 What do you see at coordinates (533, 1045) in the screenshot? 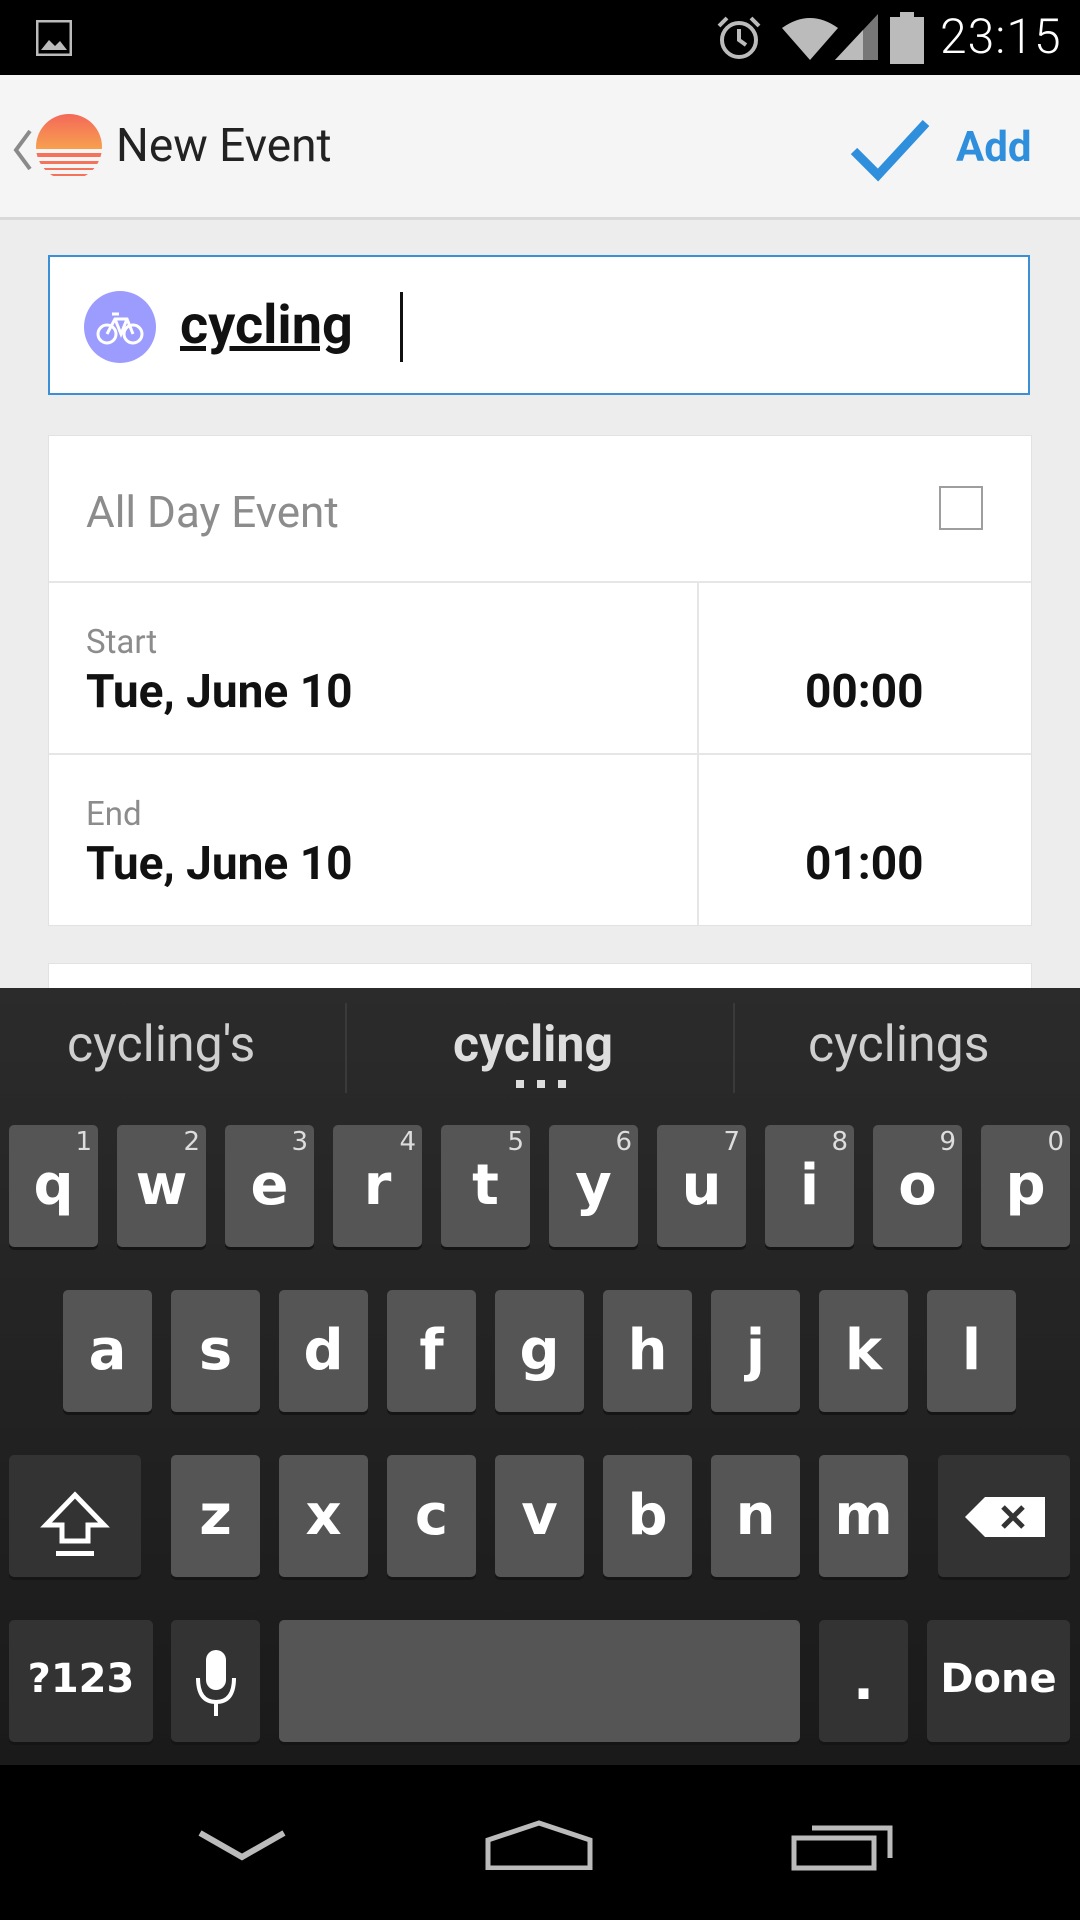
I see `suggestion-center: cycling` at bounding box center [533, 1045].